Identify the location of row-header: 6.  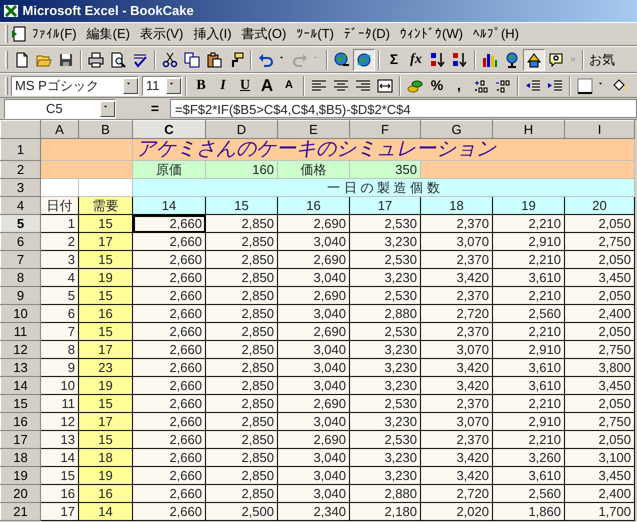
(20, 241).